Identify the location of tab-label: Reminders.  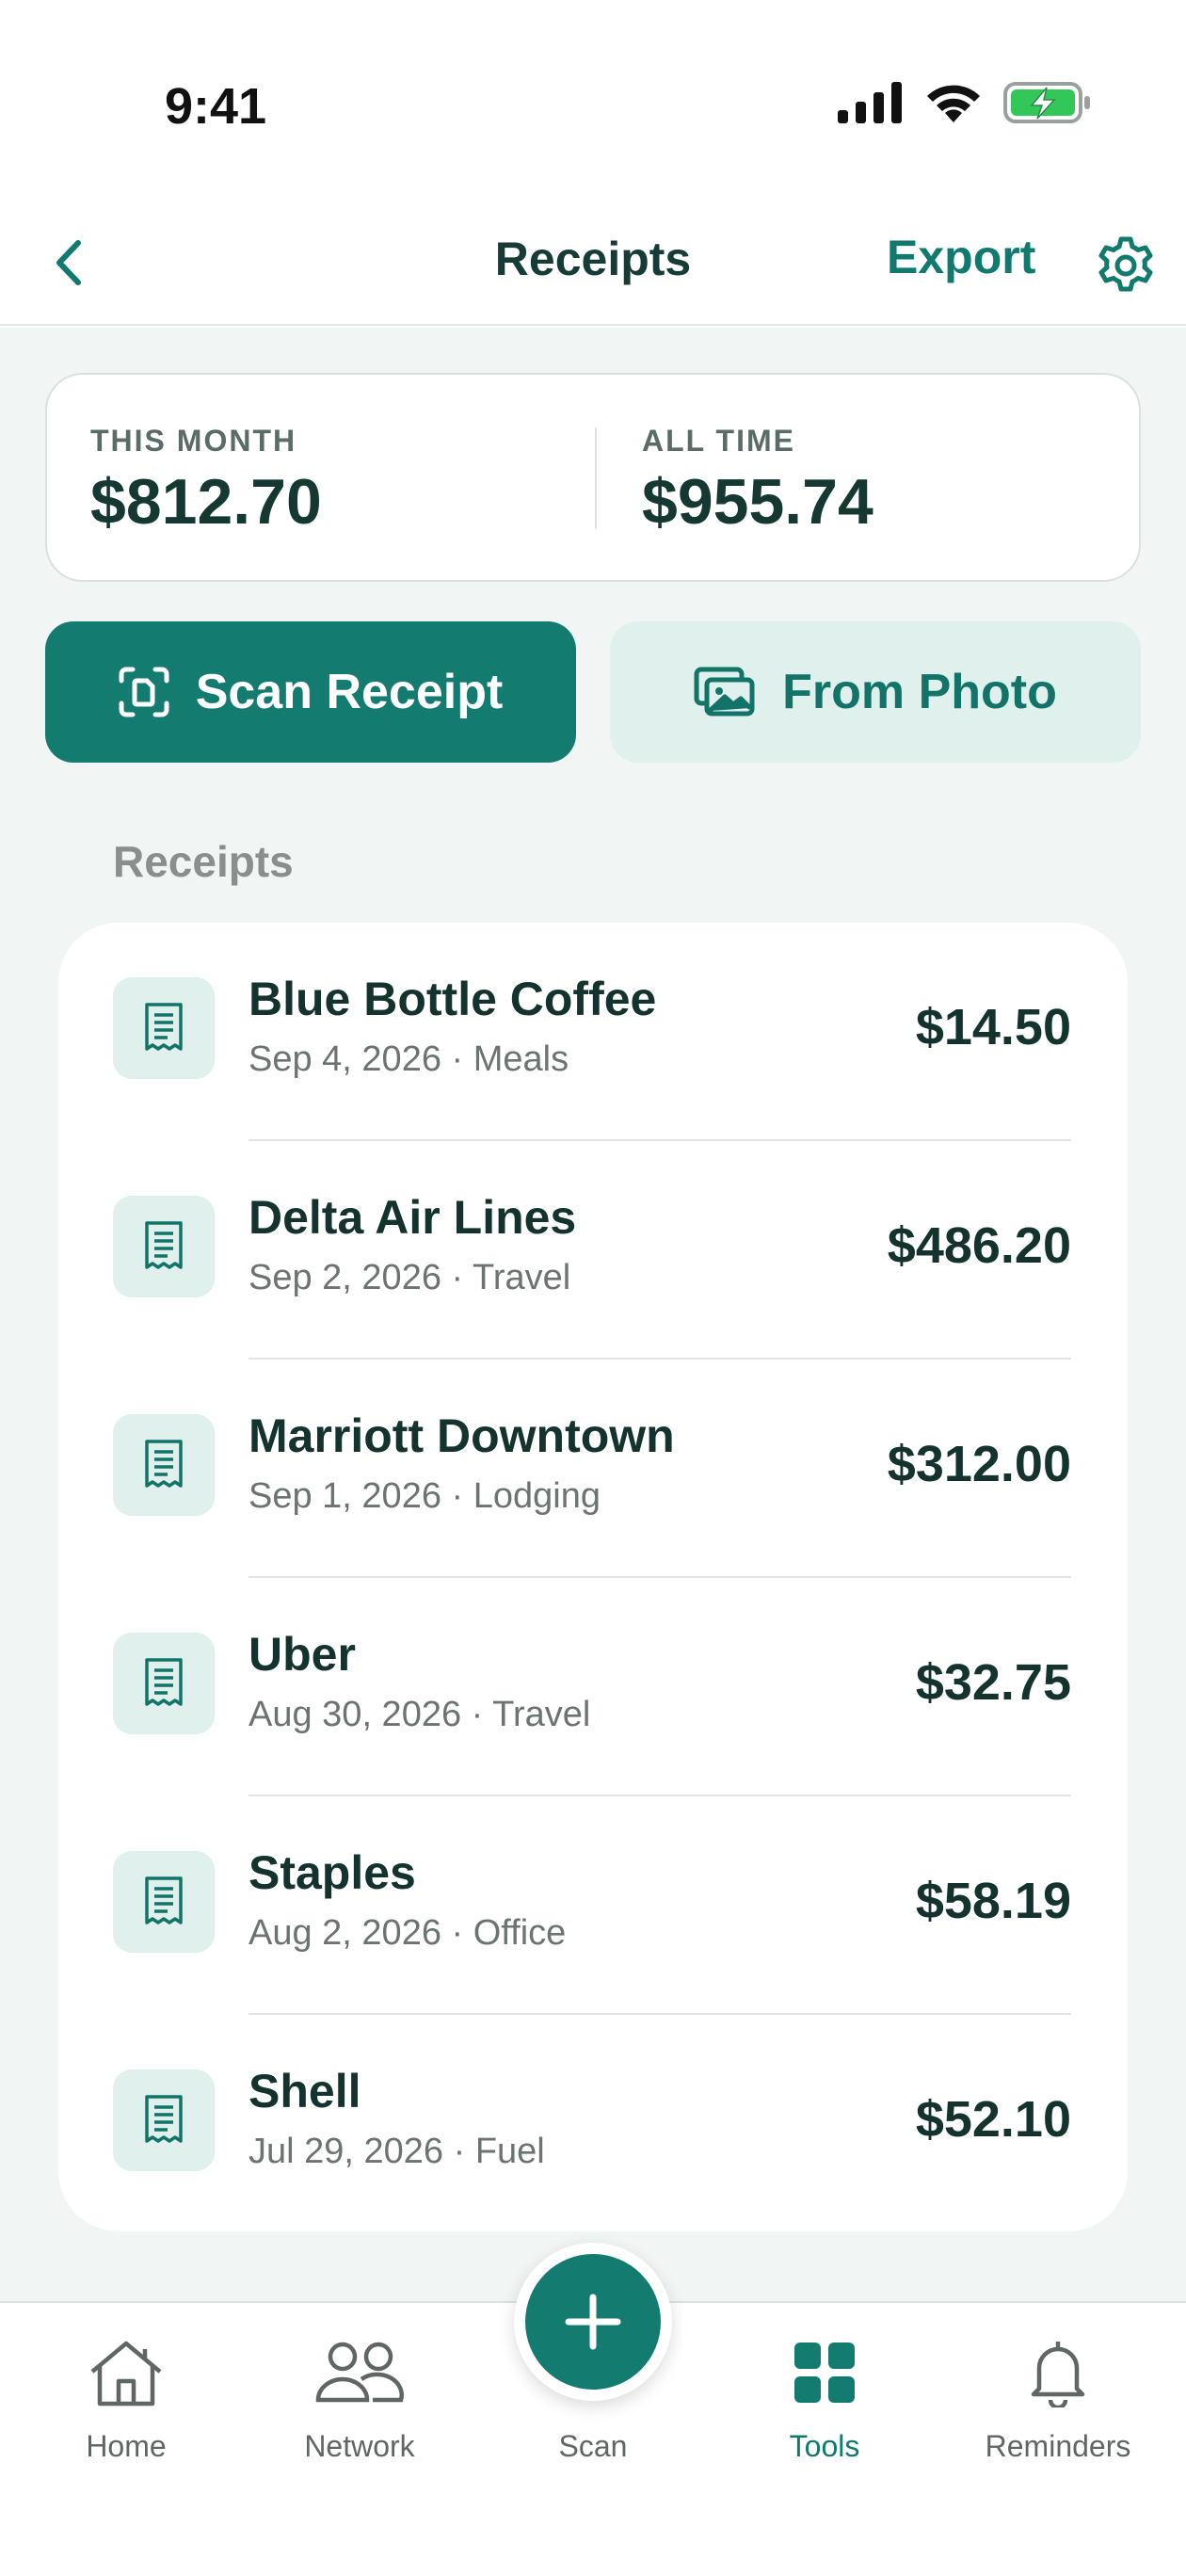
(1058, 2446).